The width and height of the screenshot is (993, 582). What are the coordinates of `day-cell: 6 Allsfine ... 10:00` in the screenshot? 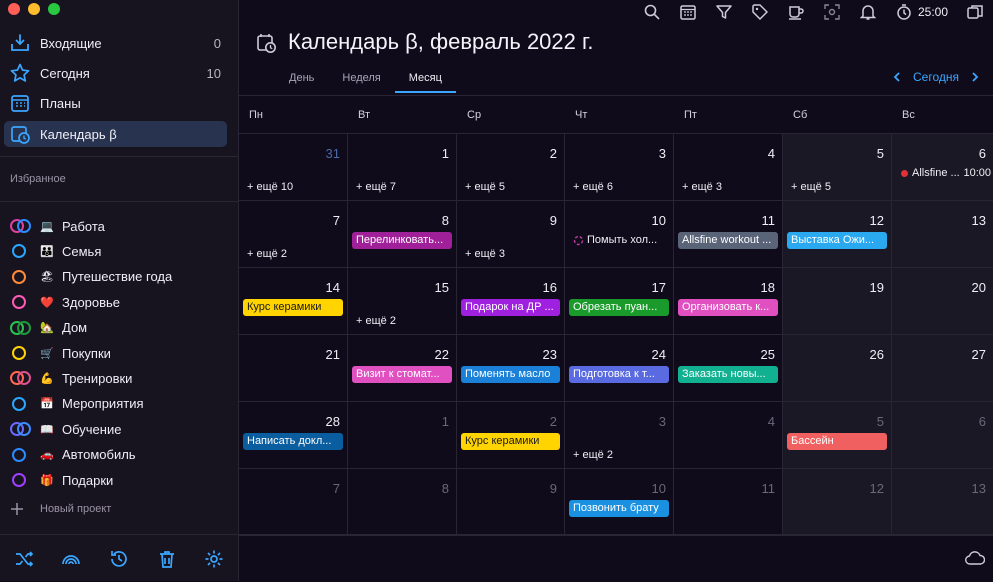 It's located at (942, 167).